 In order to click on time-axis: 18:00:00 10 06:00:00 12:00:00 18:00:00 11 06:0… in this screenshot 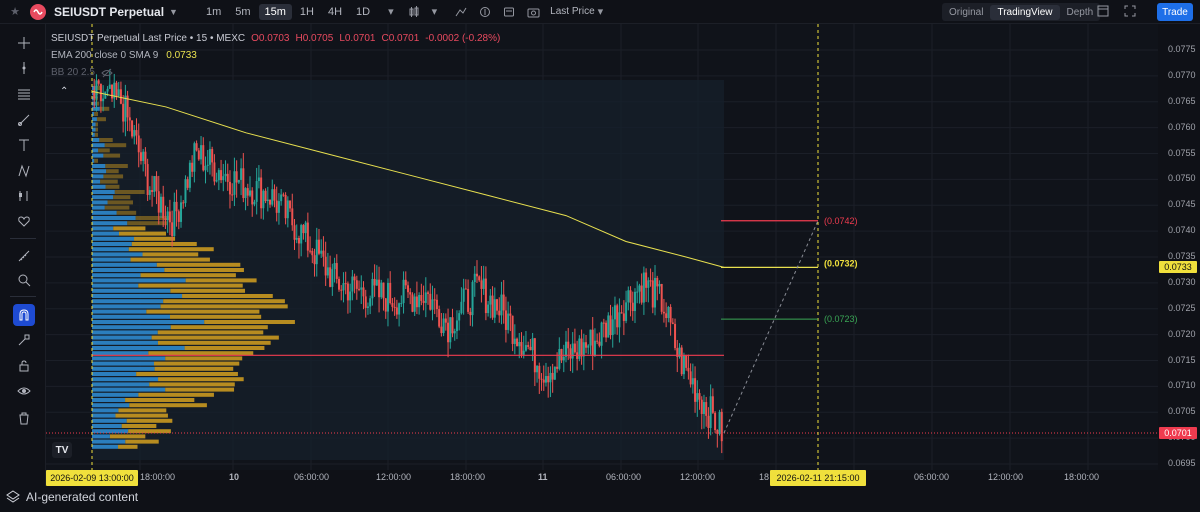, I will do `click(602, 478)`.